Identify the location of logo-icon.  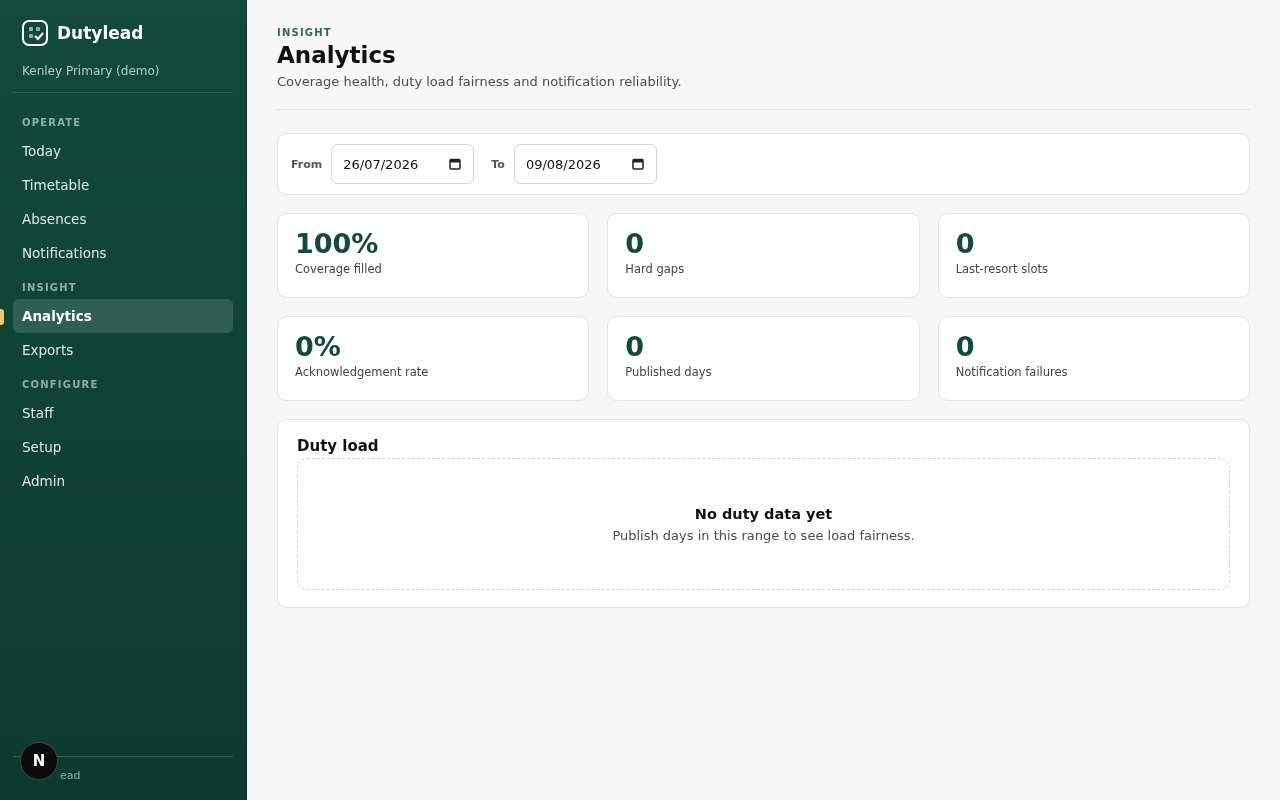
(35, 33).